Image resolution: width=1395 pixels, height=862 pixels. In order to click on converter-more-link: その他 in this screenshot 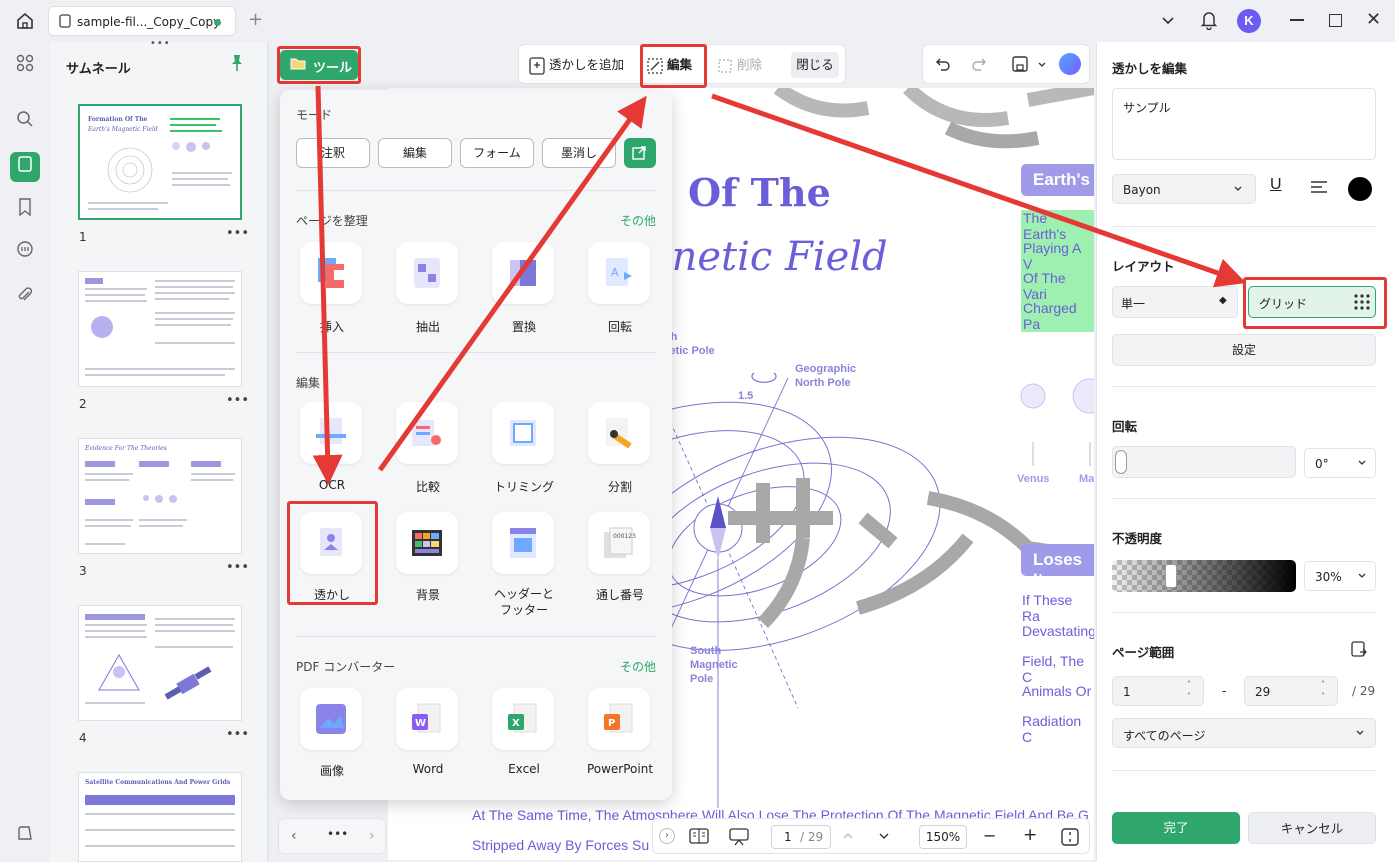, I will do `click(638, 666)`.